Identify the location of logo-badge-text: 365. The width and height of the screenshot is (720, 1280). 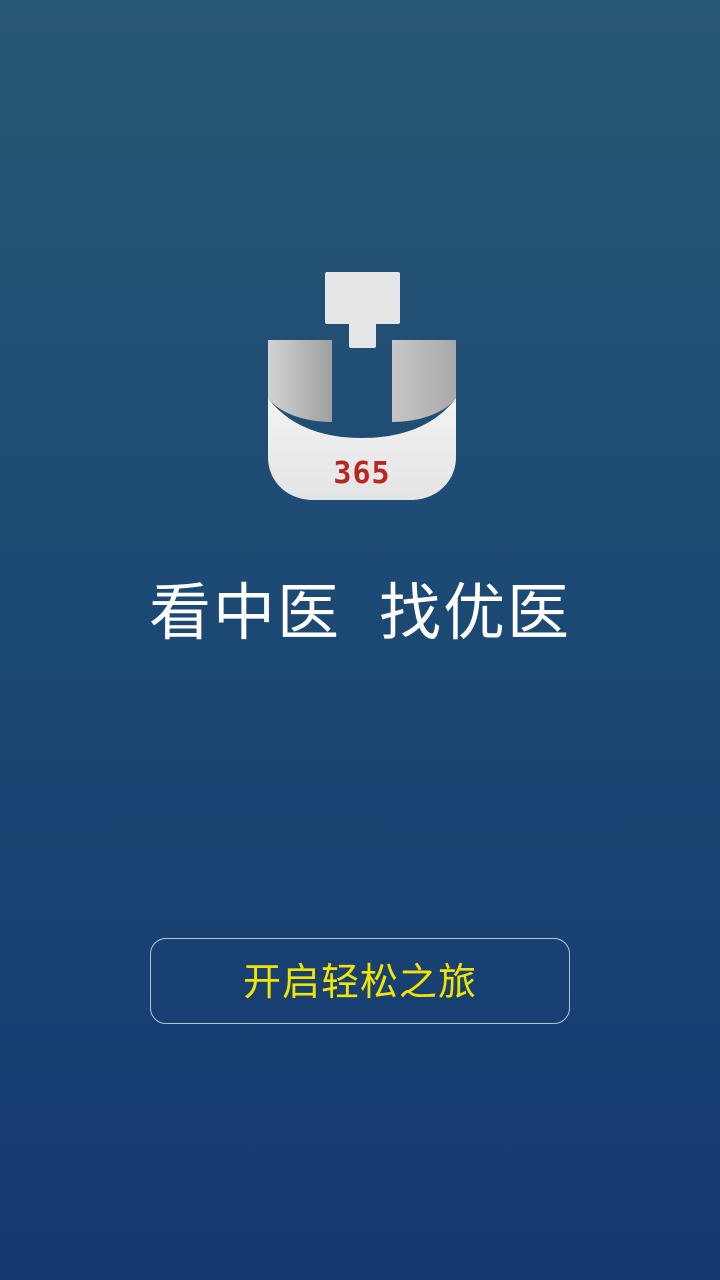
(361, 473).